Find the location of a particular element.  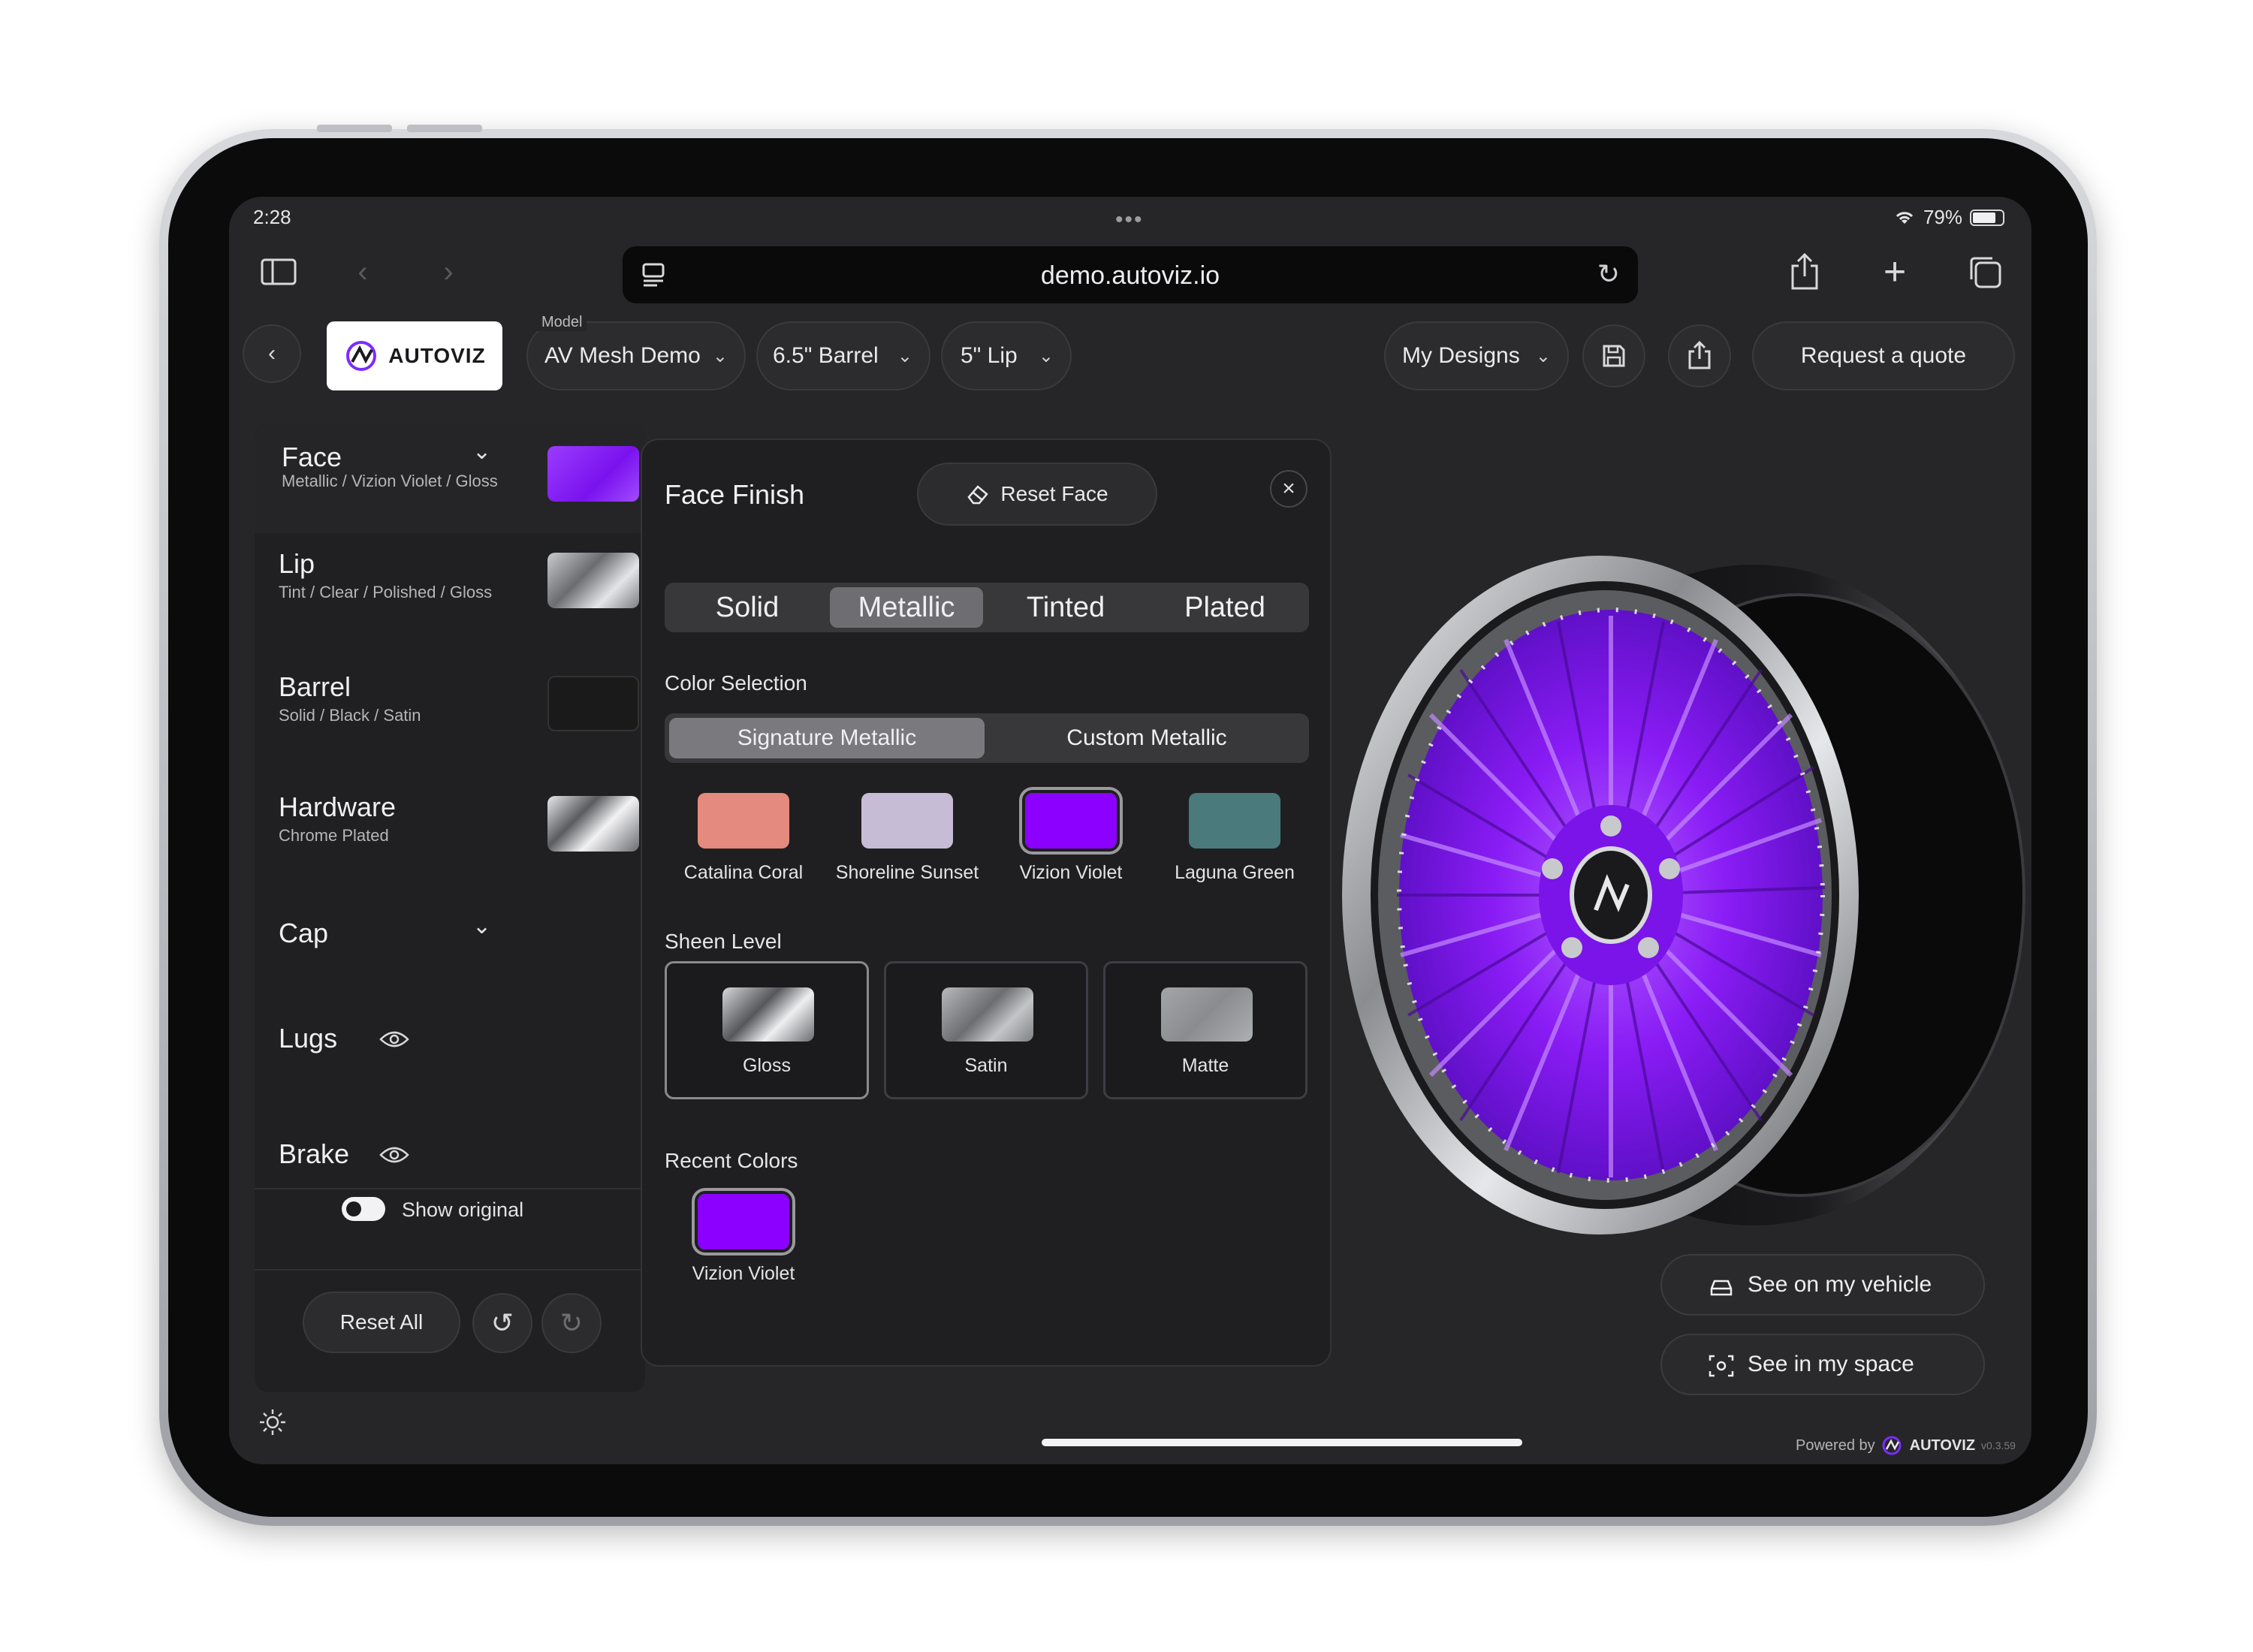

part-item-lip: Lip Tint / Clear / Polished / Gloss is located at coordinates (450, 593).